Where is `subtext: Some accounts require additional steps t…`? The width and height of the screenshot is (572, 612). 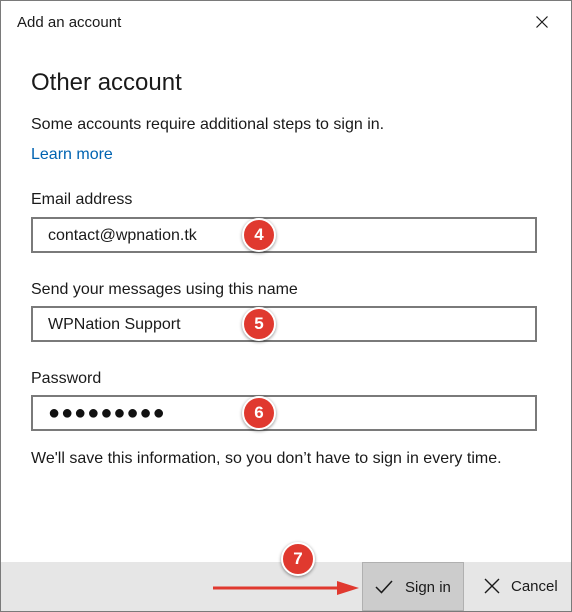
subtext: Some accounts require additional steps t… is located at coordinates (208, 124).